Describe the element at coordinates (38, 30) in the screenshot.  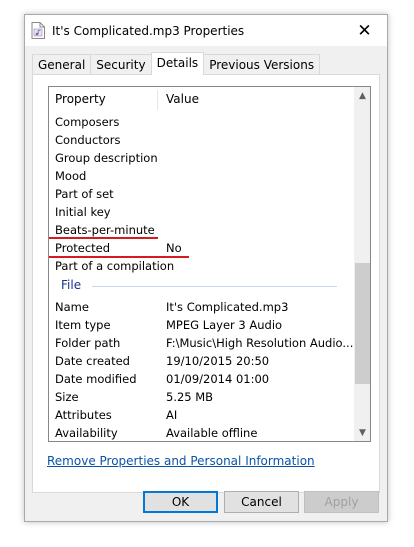
I see `mp3-file-icon` at that location.